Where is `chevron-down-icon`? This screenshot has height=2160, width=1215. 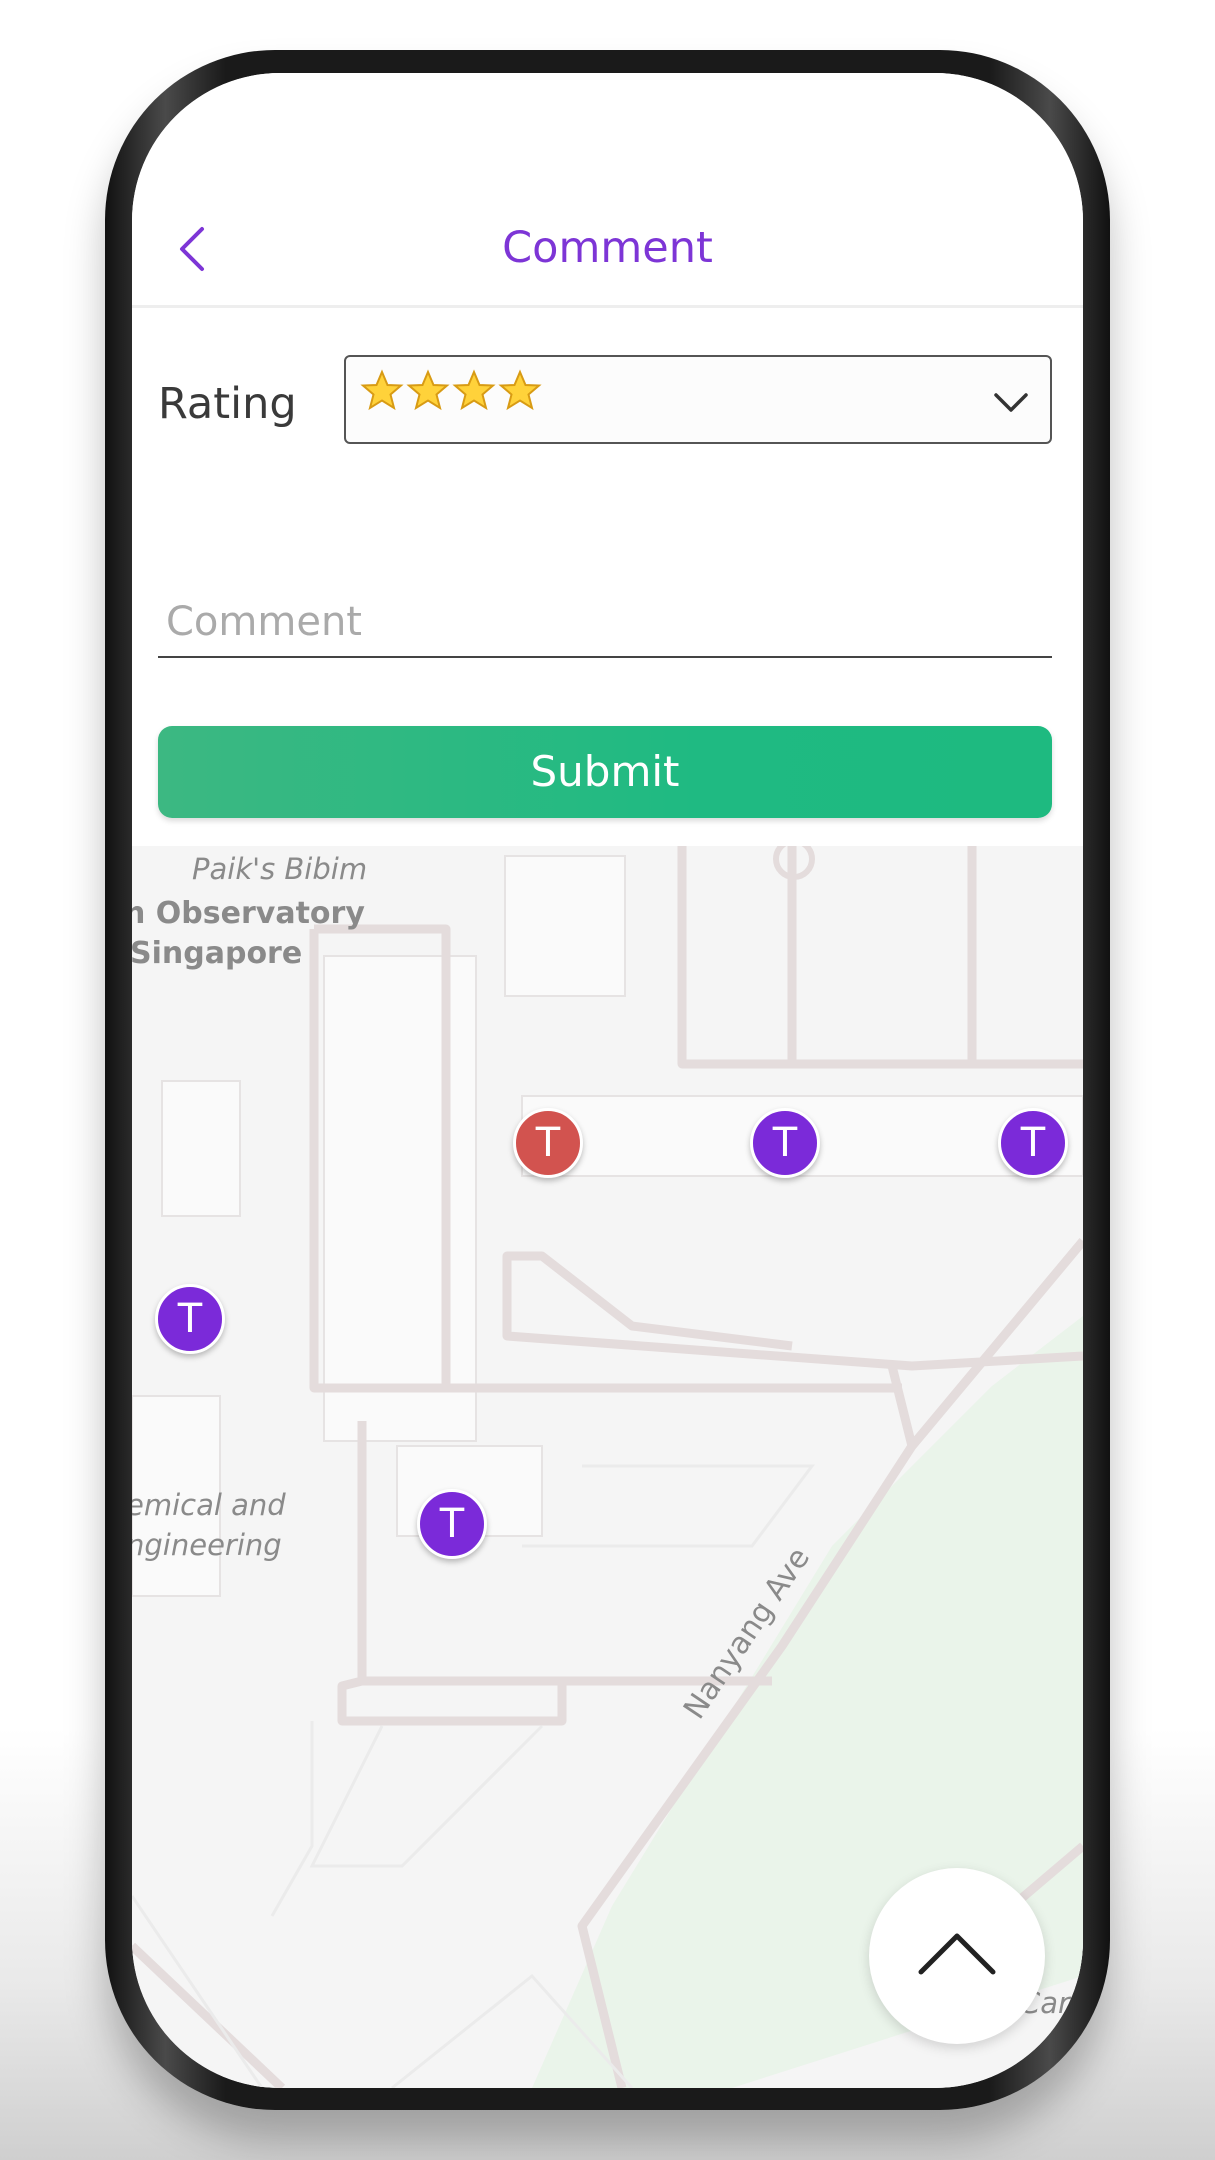
chevron-down-icon is located at coordinates (1011, 402).